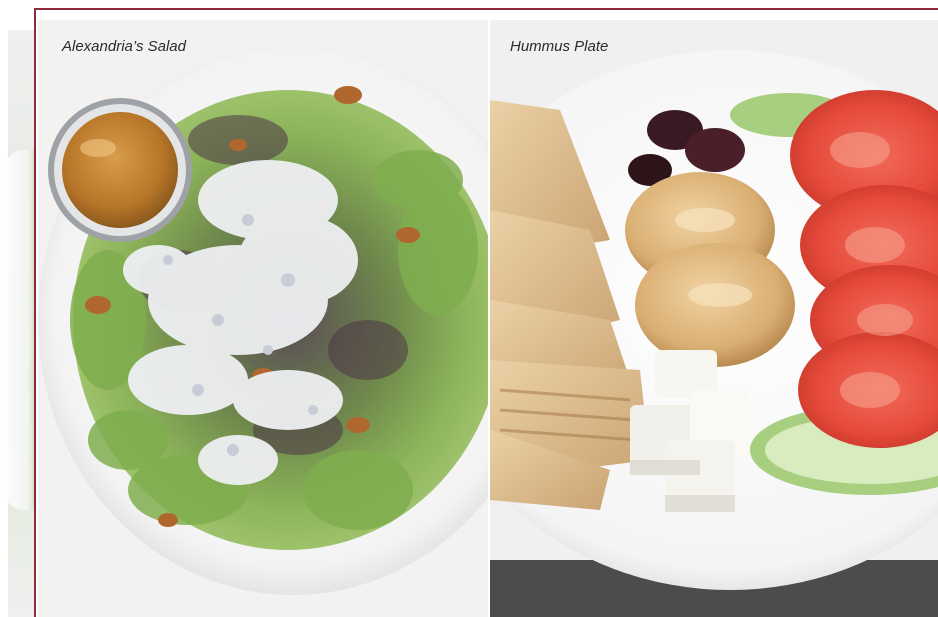  What do you see at coordinates (24, 323) in the screenshot?
I see `previous-item-photo` at bounding box center [24, 323].